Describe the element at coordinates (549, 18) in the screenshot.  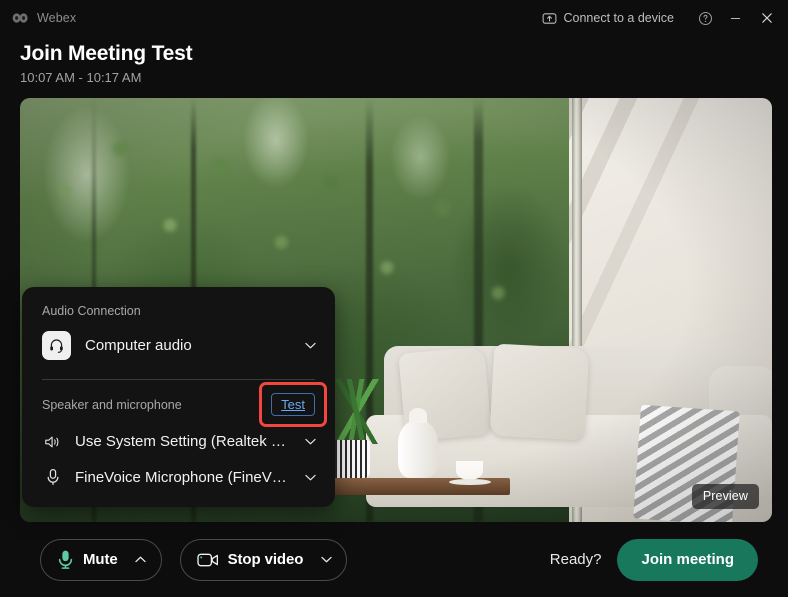
I see `cast-device-icon` at that location.